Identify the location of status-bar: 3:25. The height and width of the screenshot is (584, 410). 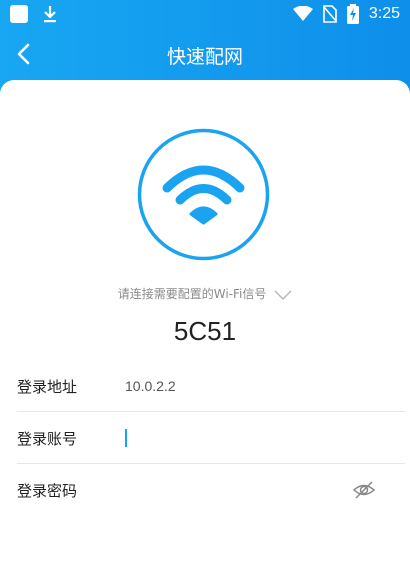
(205, 15).